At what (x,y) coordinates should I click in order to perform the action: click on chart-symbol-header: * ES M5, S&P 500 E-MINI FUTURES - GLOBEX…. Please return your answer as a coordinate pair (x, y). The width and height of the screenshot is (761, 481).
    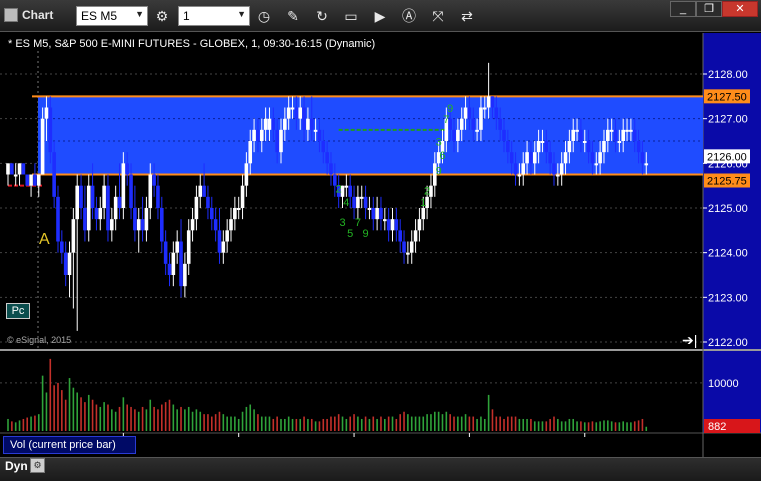
    Looking at the image, I should click on (192, 44).